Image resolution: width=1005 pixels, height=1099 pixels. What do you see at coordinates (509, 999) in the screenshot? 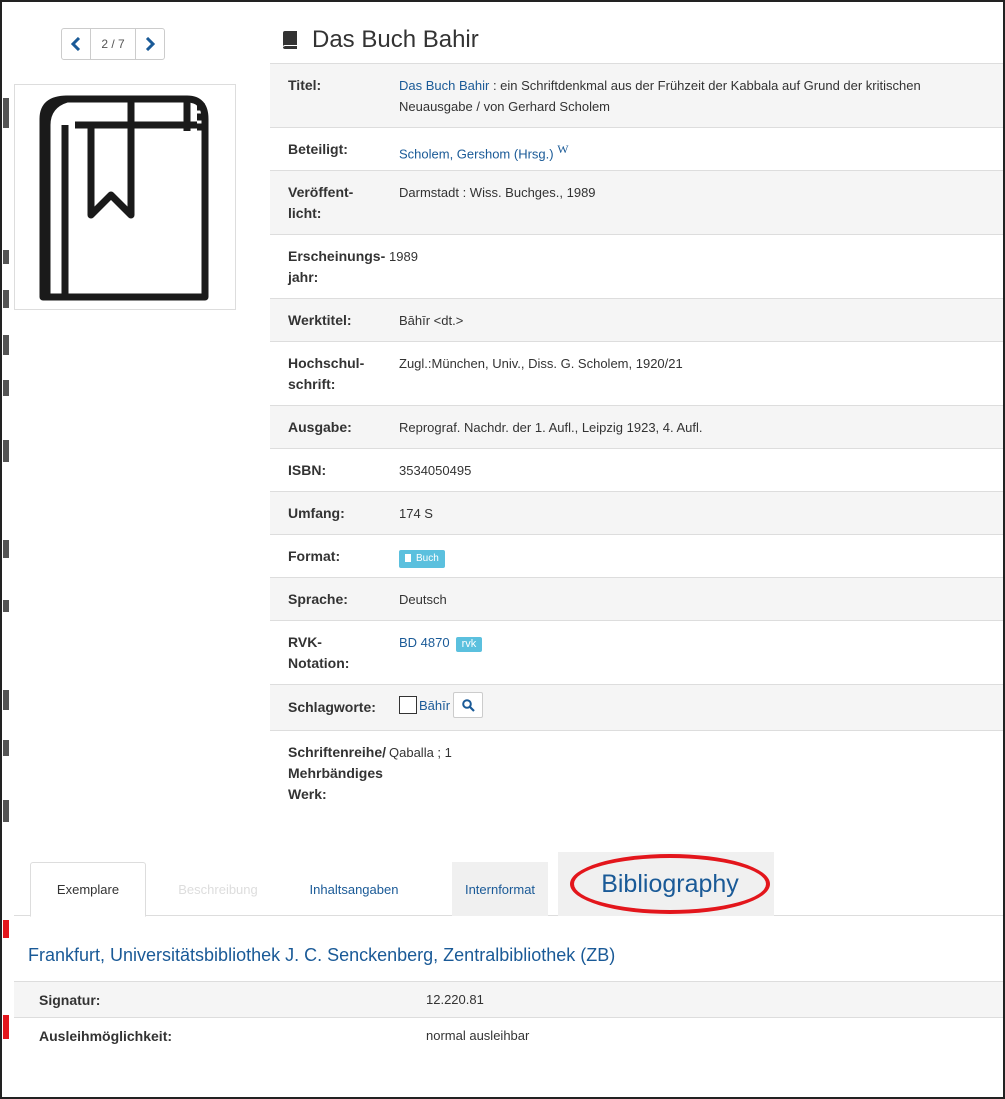
I see `holdings-row-signatur: Signatur: 12.220.81` at bounding box center [509, 999].